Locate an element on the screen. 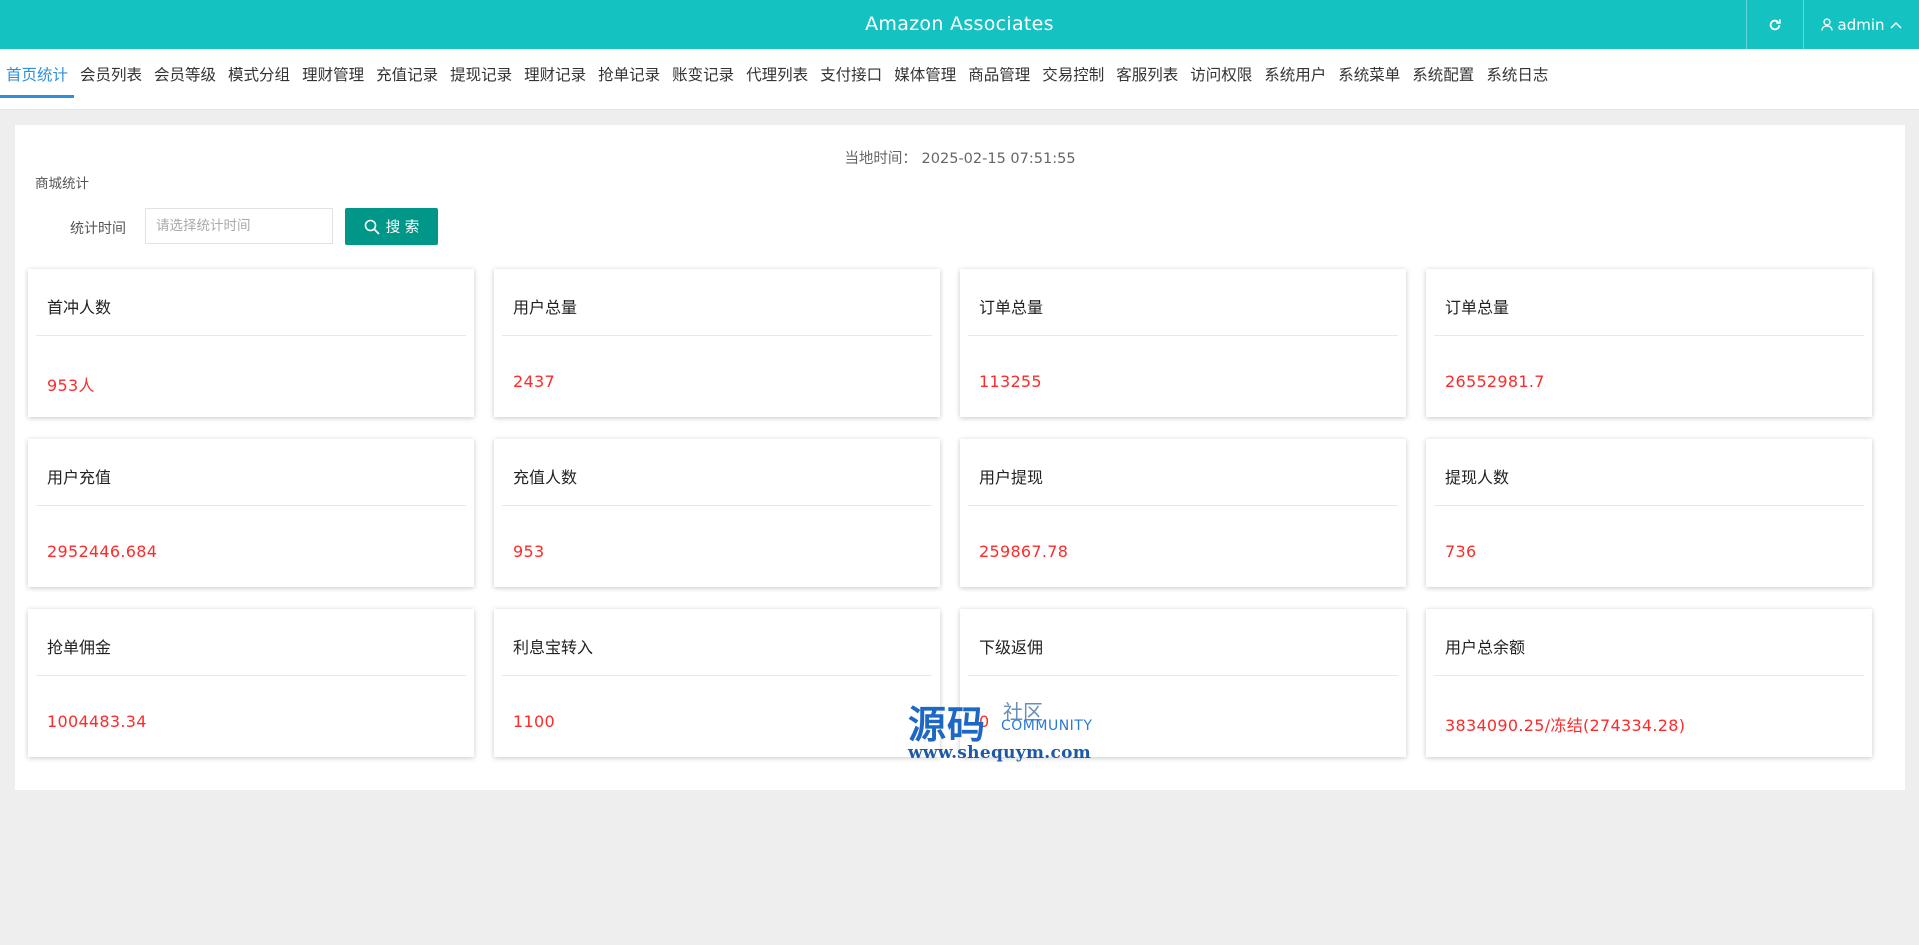 This screenshot has width=1919, height=945. tab-account-change-records: 账变记录 is located at coordinates (703, 73).